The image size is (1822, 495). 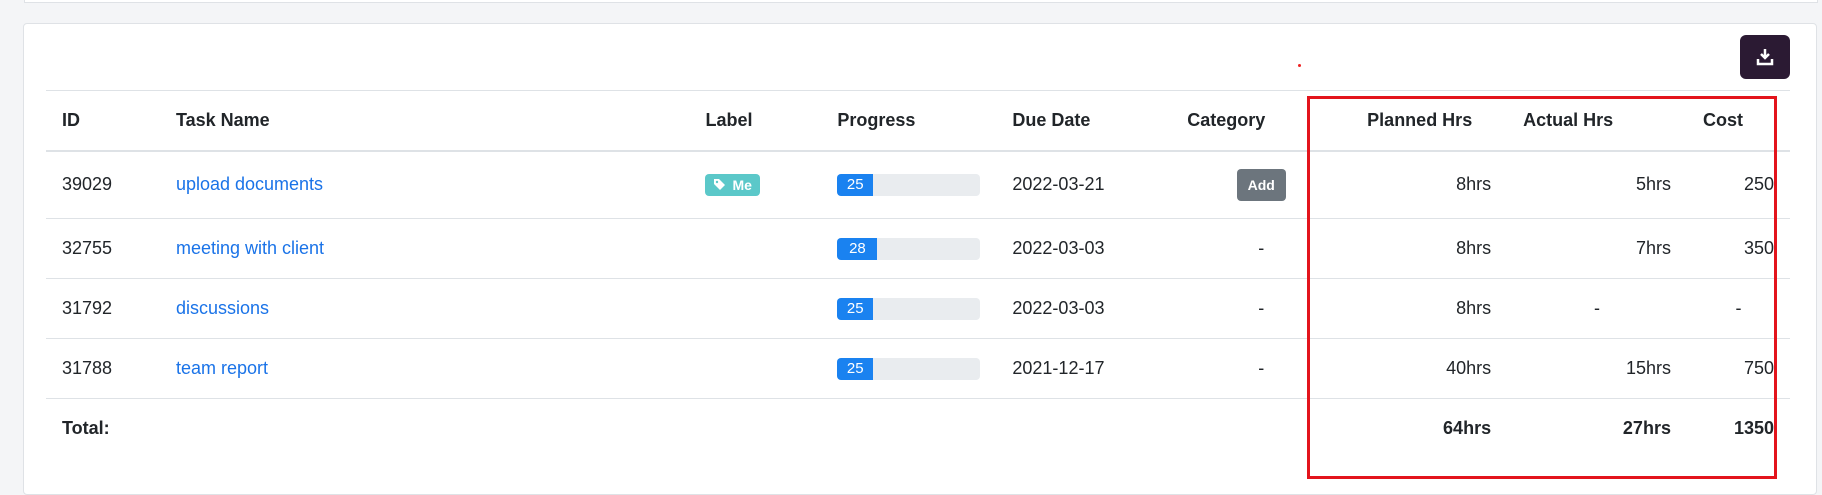 I want to click on col-cost: Cost, so click(x=1738, y=121).